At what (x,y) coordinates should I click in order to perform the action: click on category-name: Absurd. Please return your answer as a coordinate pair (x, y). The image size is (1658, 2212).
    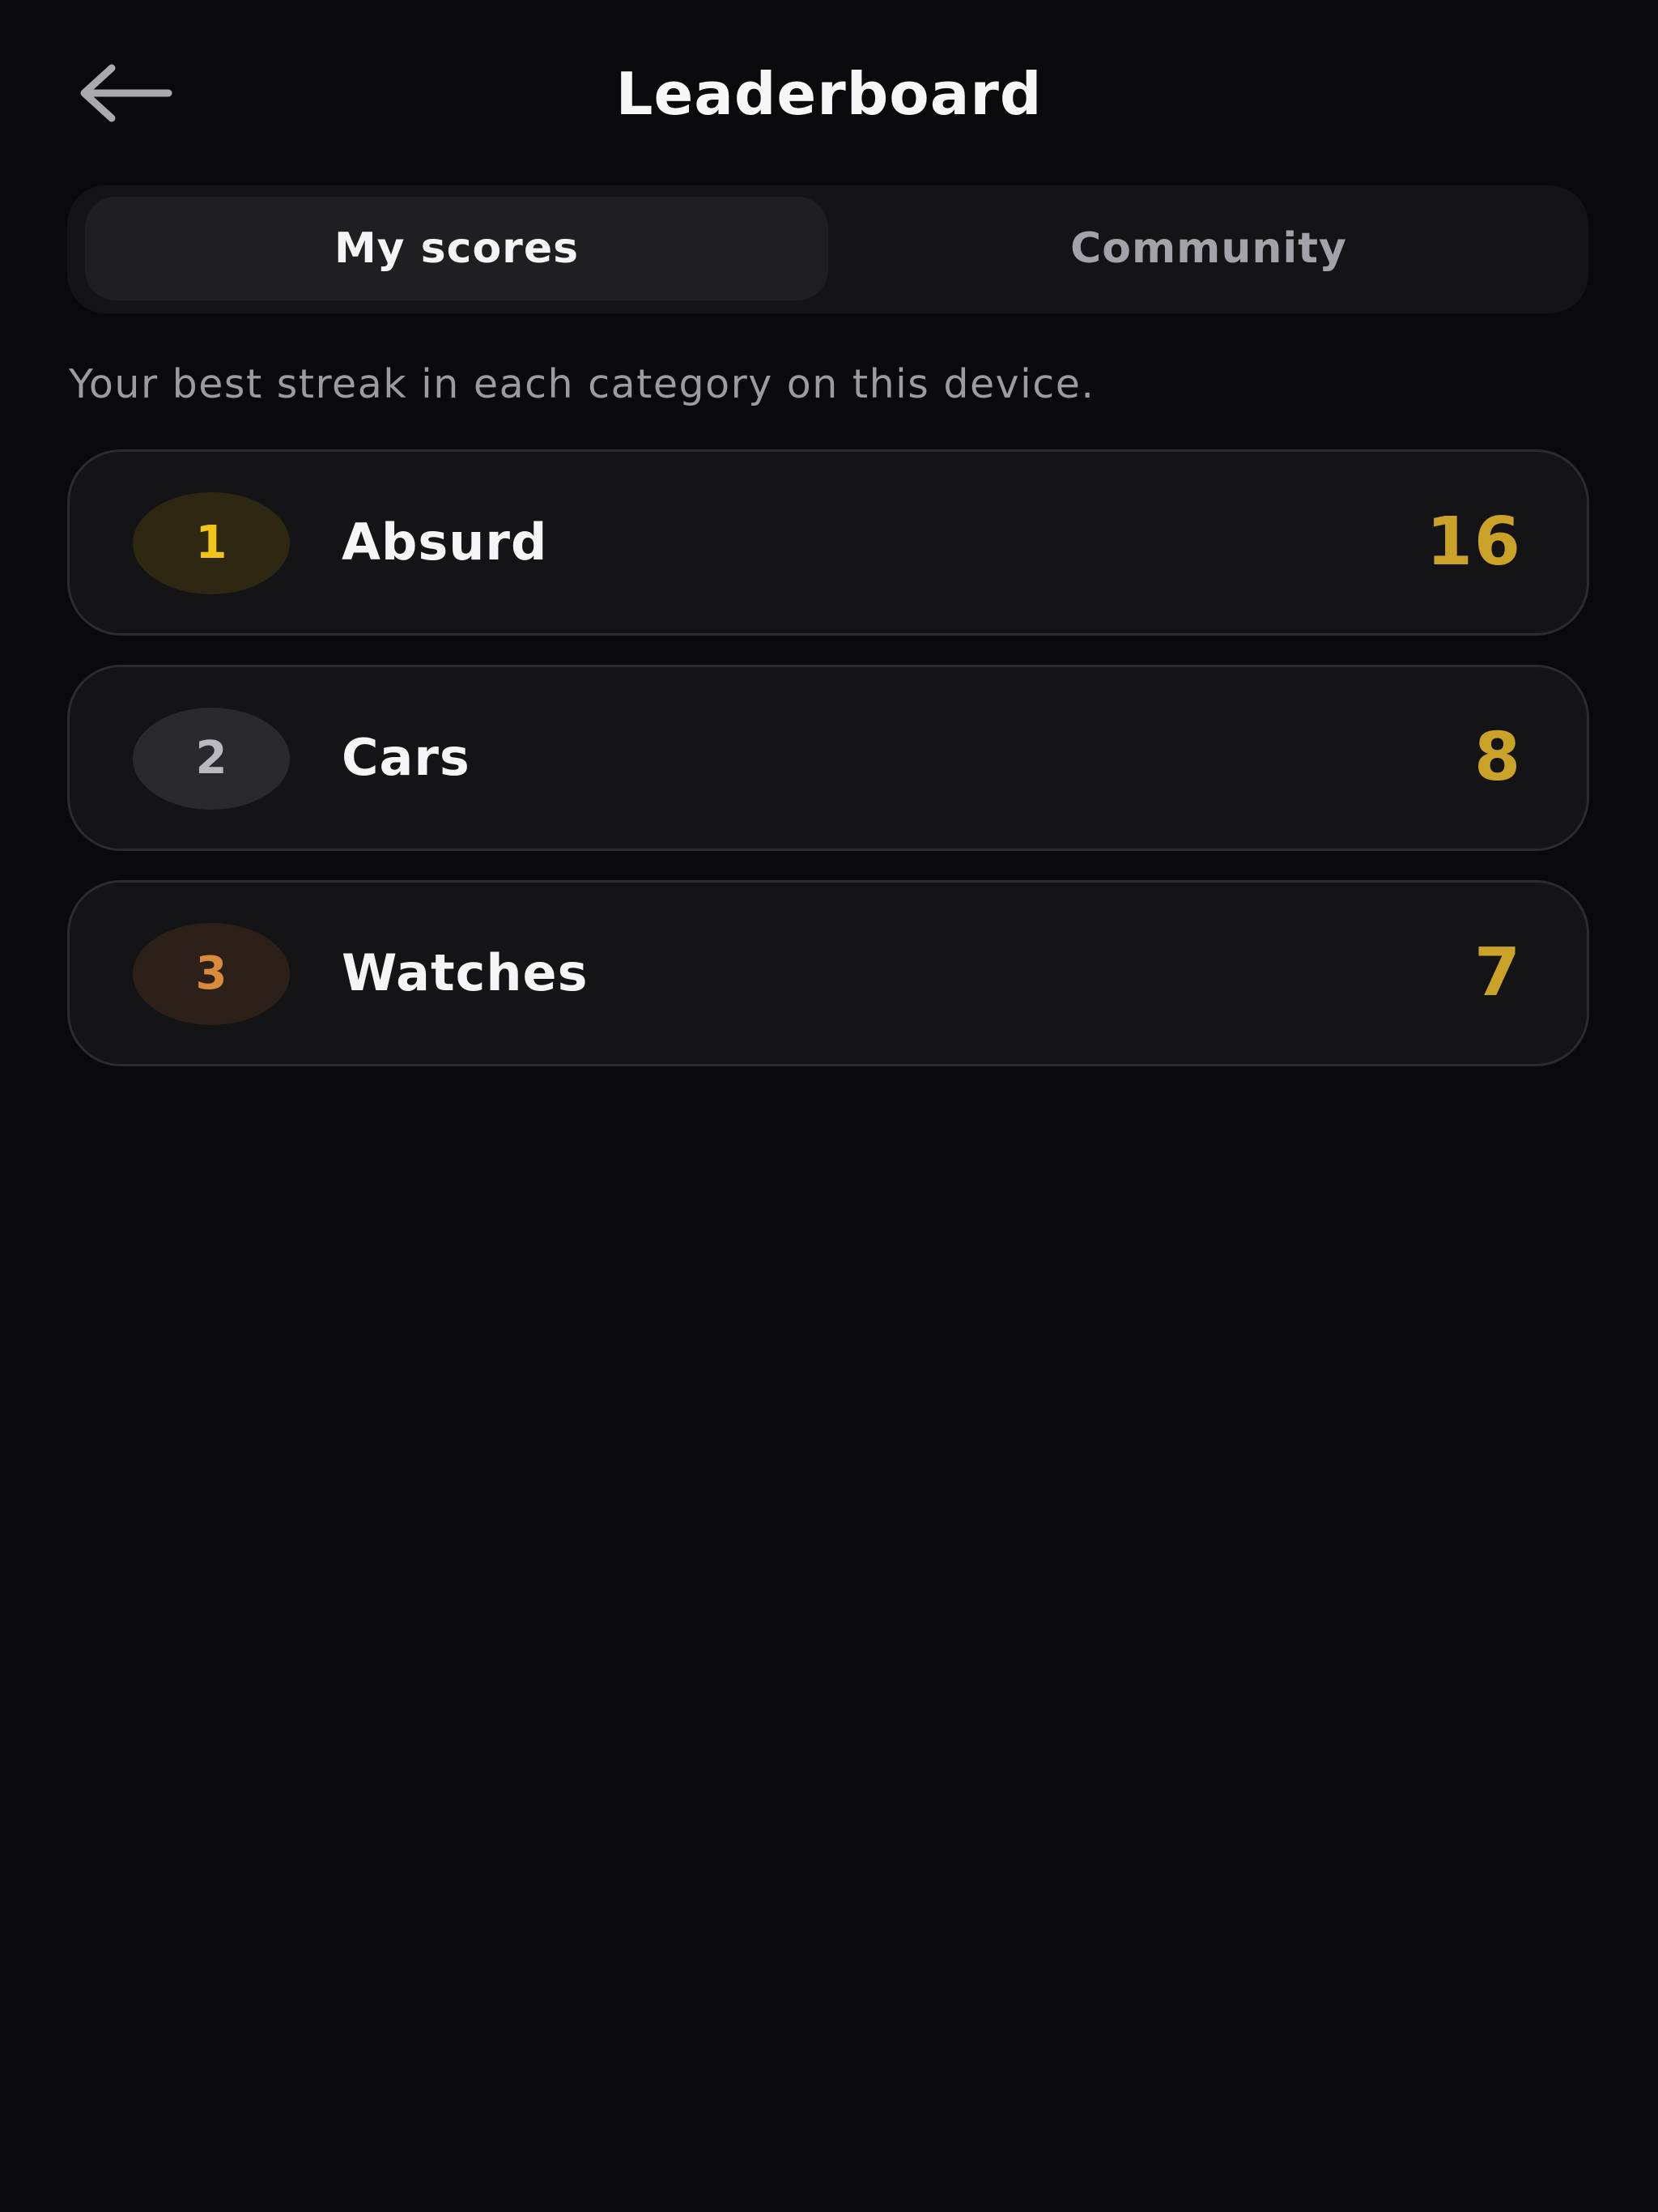
    Looking at the image, I should click on (445, 543).